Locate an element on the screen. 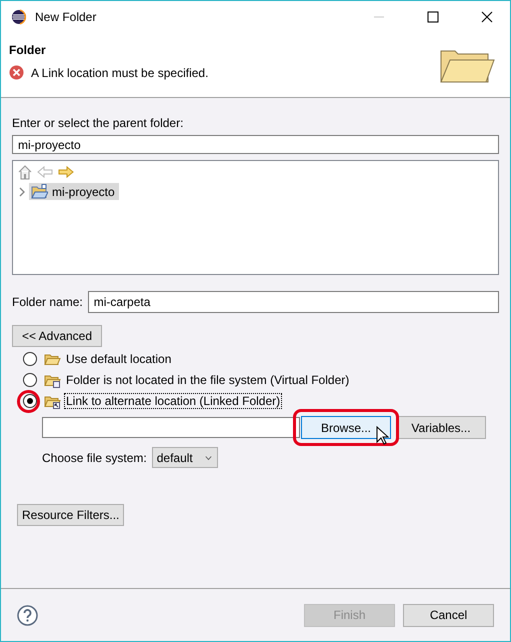 This screenshot has height=642, width=511. close-icon is located at coordinates (487, 17).